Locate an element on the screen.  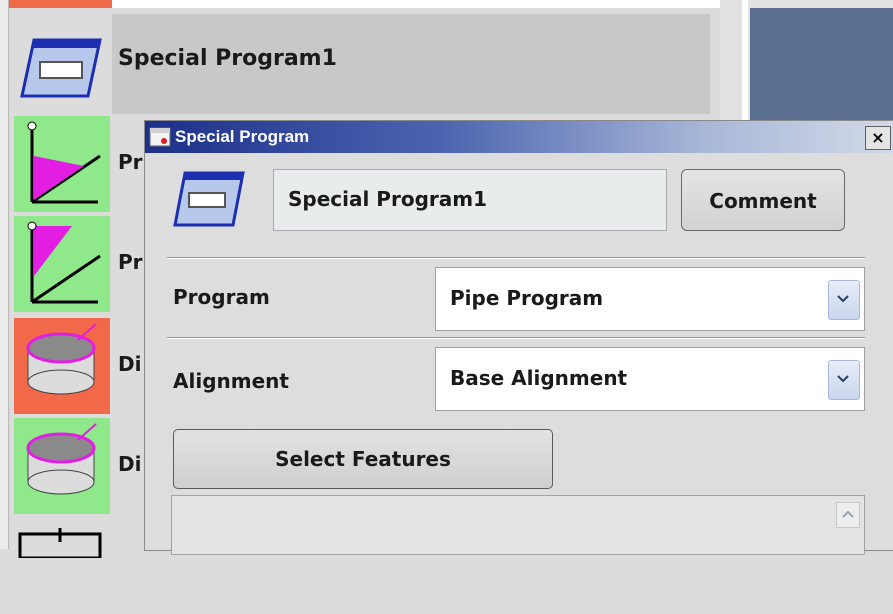
alignment-dropdown: Base Alignment is located at coordinates (650, 379).